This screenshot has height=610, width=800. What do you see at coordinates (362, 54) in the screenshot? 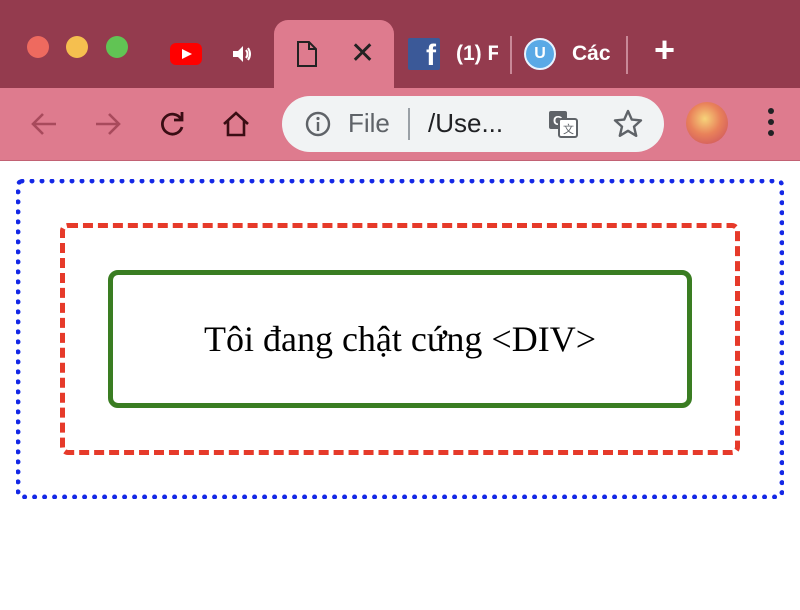
I see `tab-close-icon: ✕` at bounding box center [362, 54].